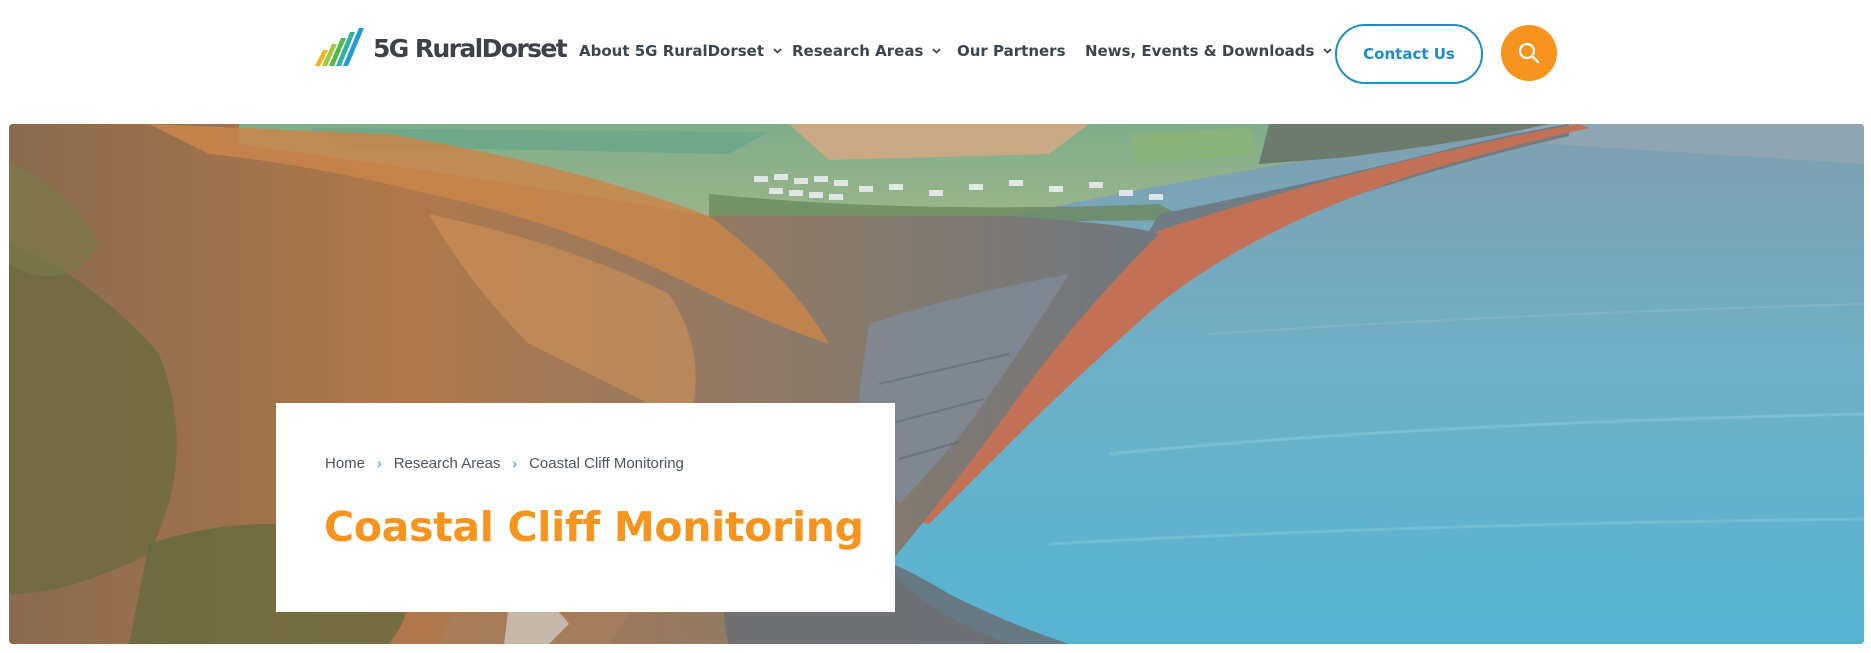 The image size is (1871, 653). Describe the element at coordinates (339, 47) in the screenshot. I see `signal-bars-logo-icon` at that location.